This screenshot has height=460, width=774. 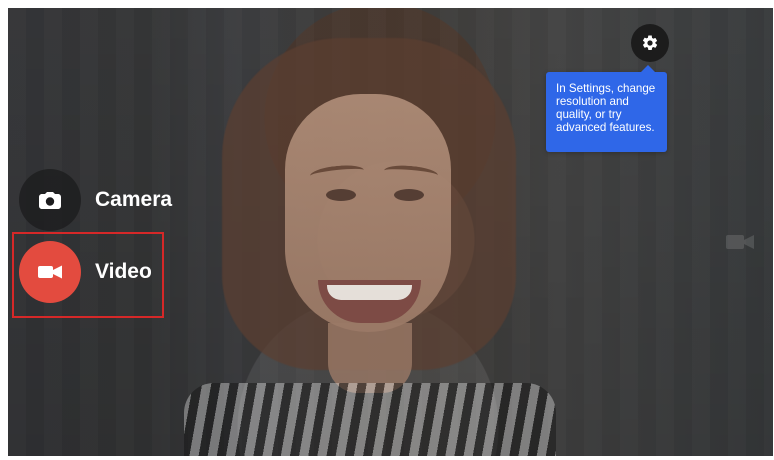 I want to click on camera-mode-option: Camera, so click(x=95, y=200).